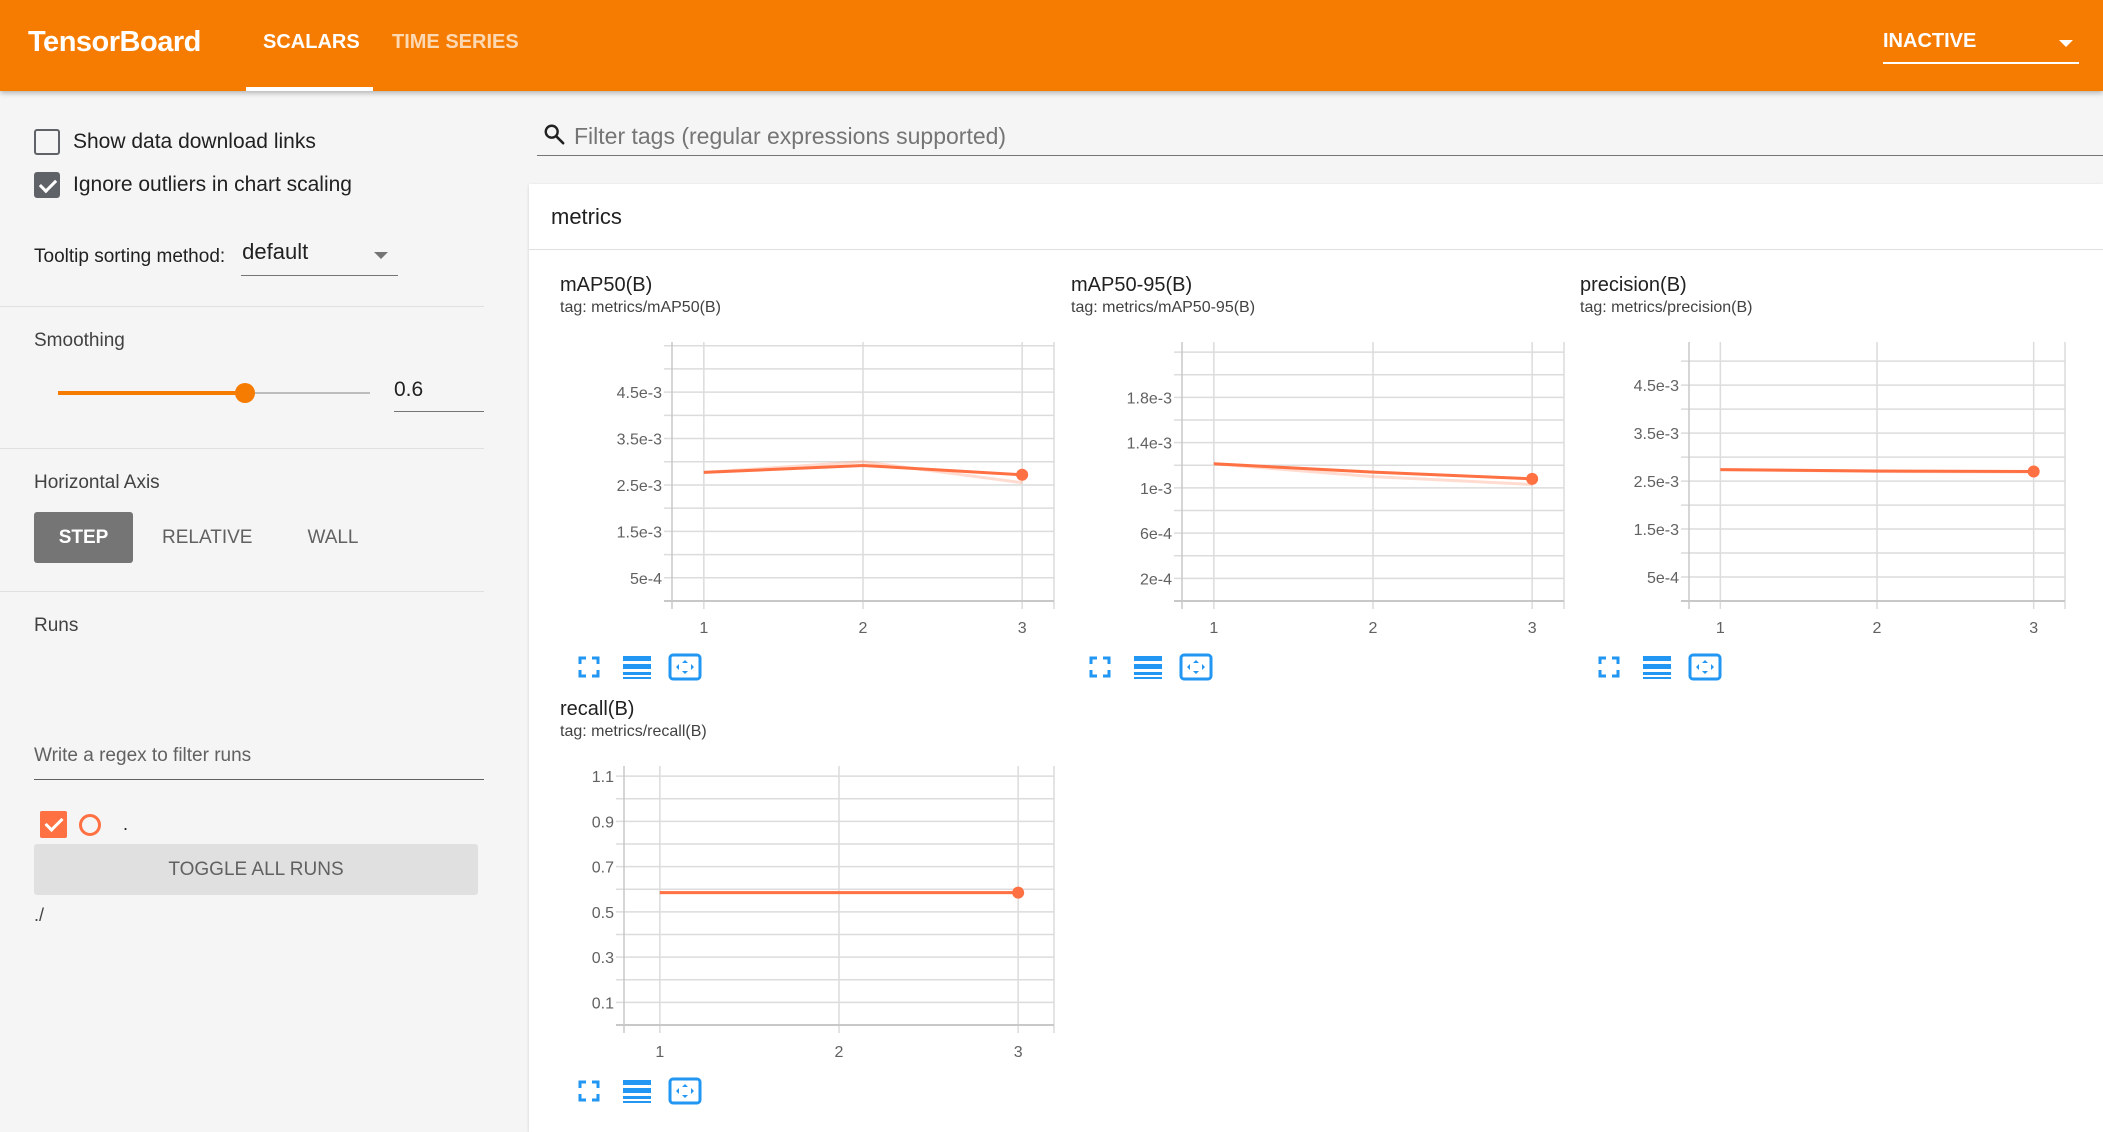 This screenshot has width=2103, height=1132. Describe the element at coordinates (320, 256) in the screenshot. I see `tooltip-sorting-select: default` at that location.